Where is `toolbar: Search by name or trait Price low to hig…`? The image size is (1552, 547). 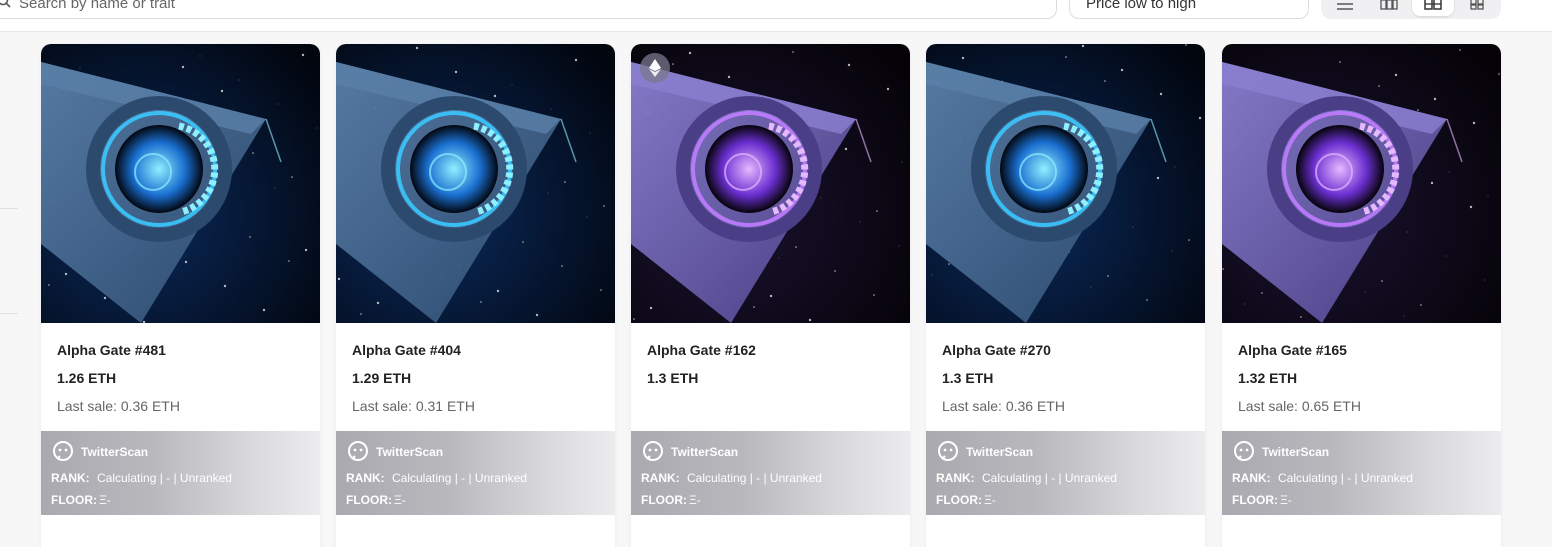
toolbar: Search by name or trait Price low to hig… is located at coordinates (776, 16).